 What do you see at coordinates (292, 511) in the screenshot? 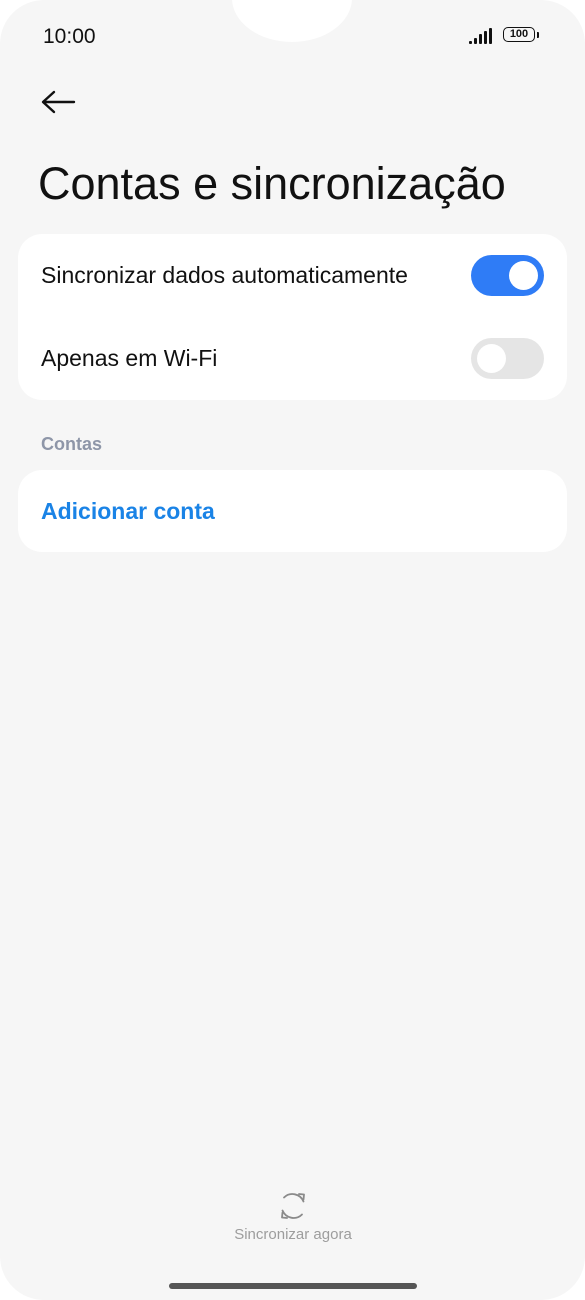
I see `add-account-card: Adicionar conta` at bounding box center [292, 511].